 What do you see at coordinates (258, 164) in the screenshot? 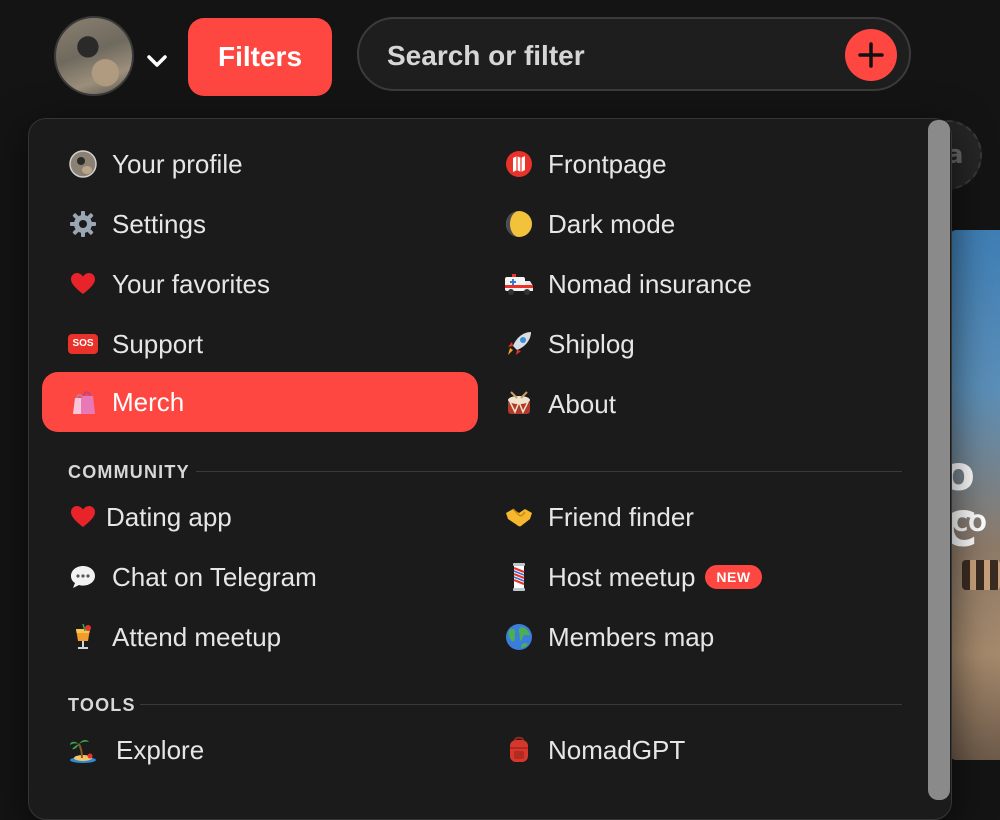
I see `menu-item-your-profile: Your profile` at bounding box center [258, 164].